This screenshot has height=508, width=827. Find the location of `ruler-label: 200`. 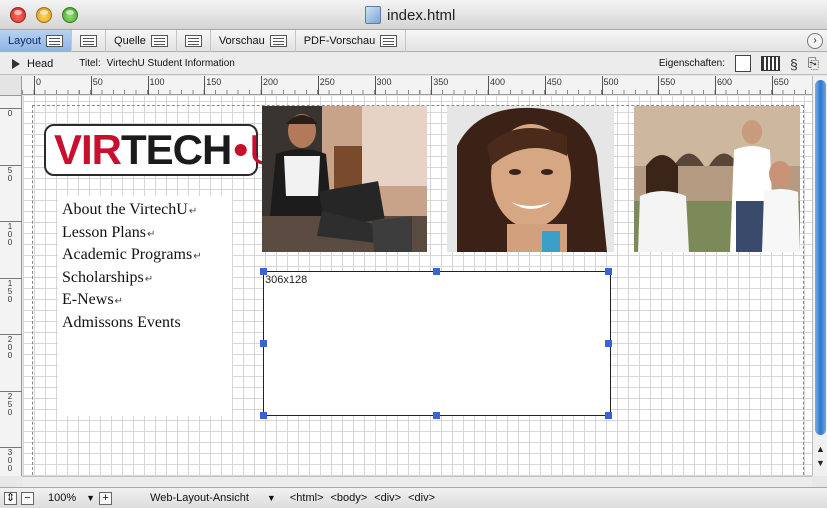

ruler-label: 200 is located at coordinates (271, 82).